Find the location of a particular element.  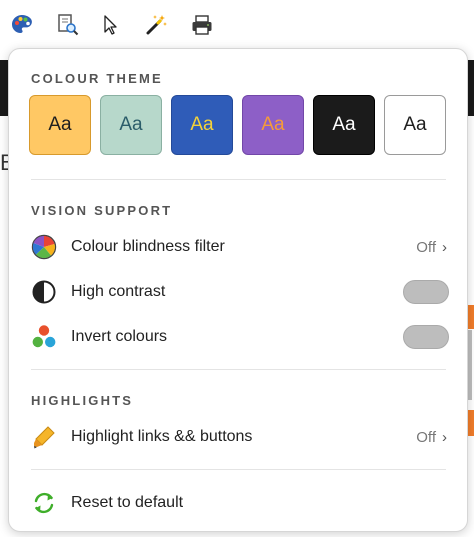

toolbar is located at coordinates (237, 25).